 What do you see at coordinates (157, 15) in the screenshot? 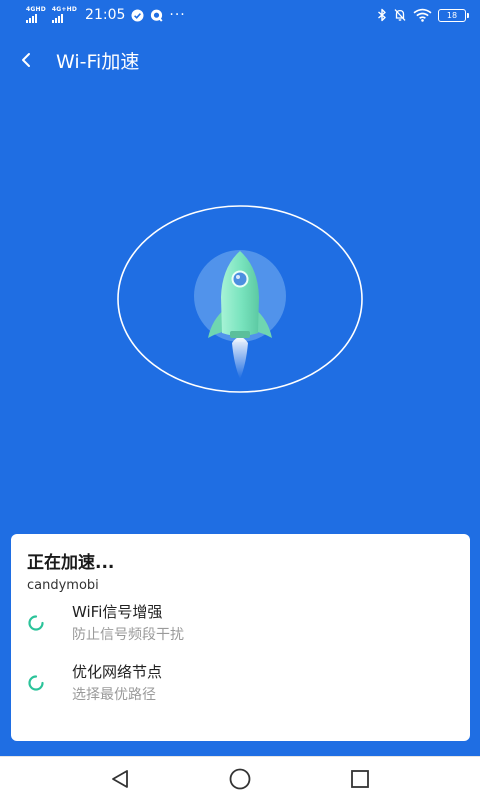
I see `message-icon` at bounding box center [157, 15].